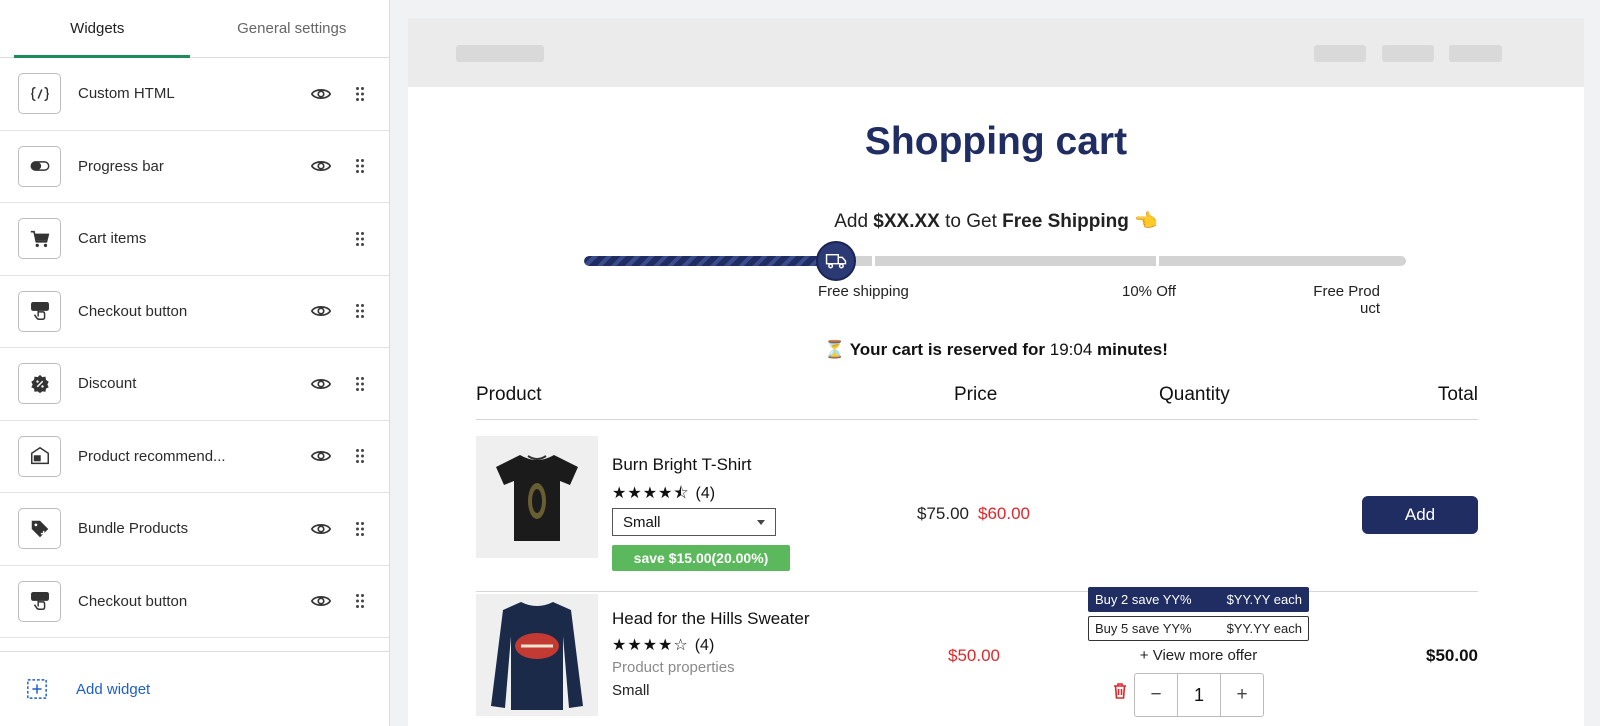  What do you see at coordinates (707, 261) in the screenshot?
I see `progress-fill` at bounding box center [707, 261].